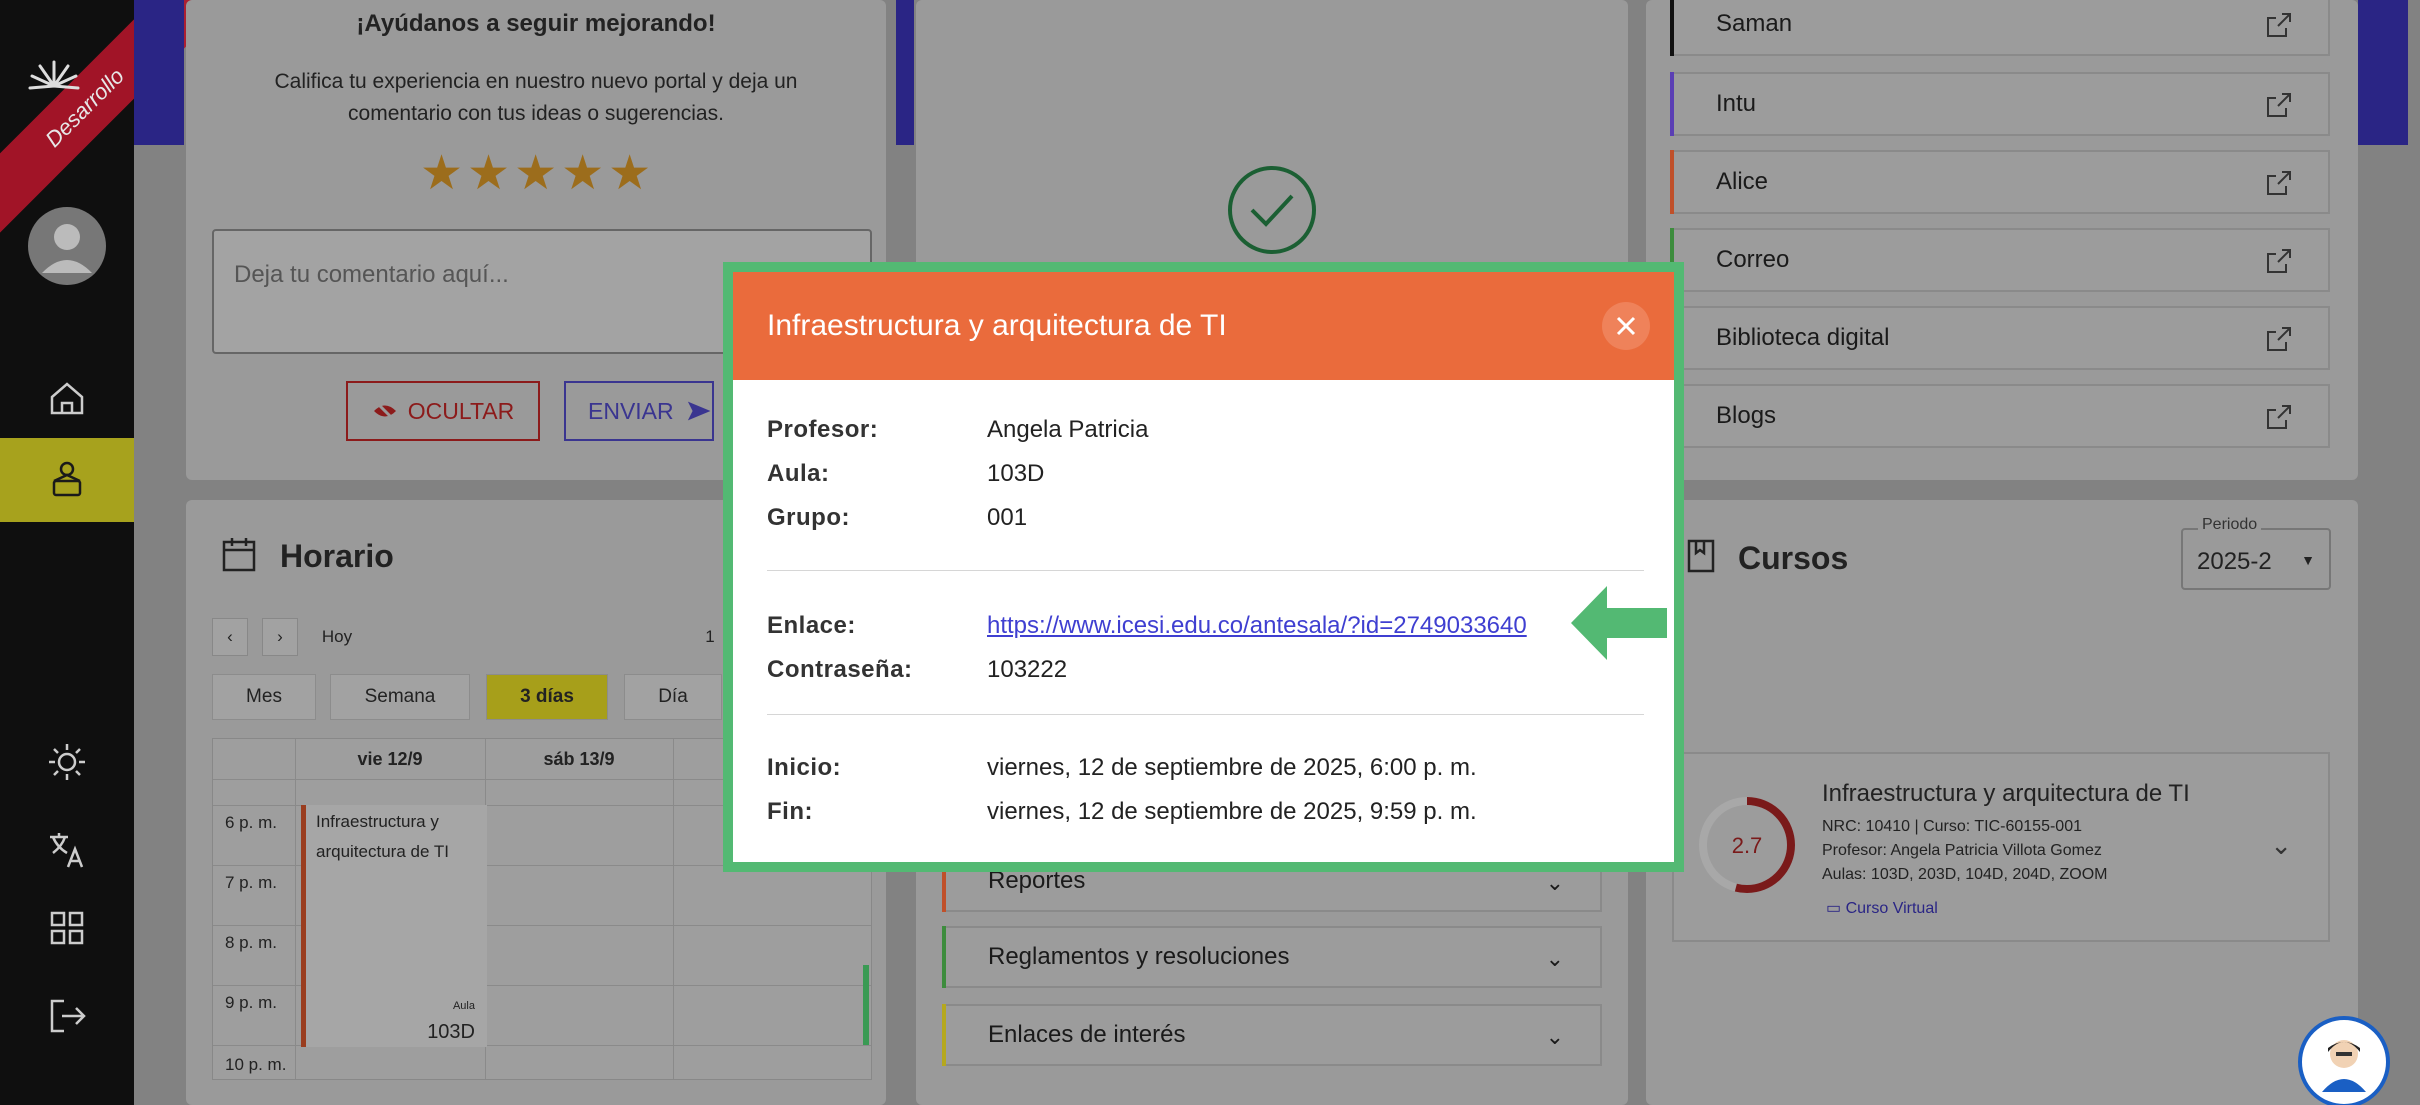  I want to click on aula-label: Aula:, so click(798, 473).